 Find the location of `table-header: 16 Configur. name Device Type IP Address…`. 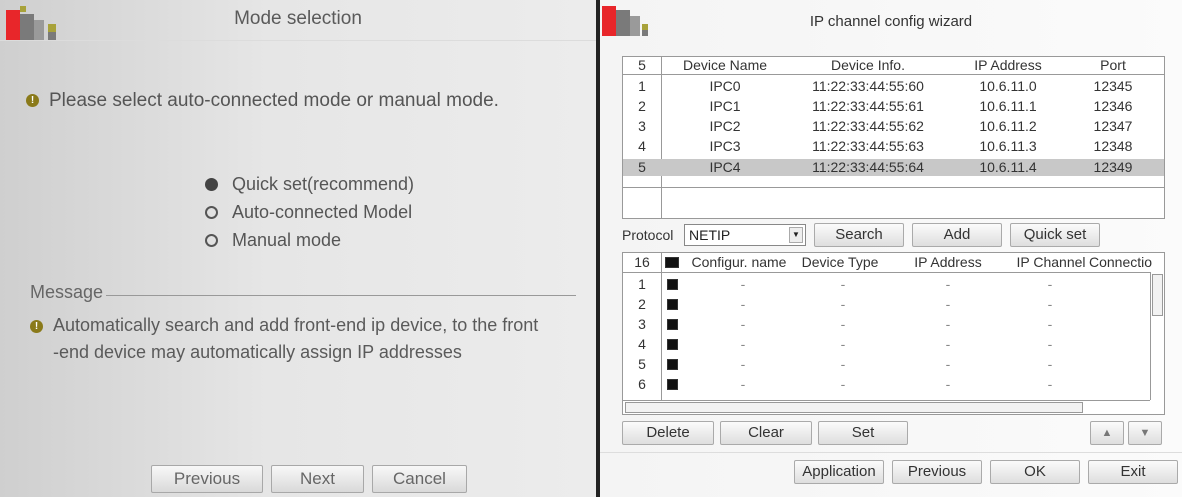

table-header: 16 Configur. name Device Type IP Address… is located at coordinates (893, 262).